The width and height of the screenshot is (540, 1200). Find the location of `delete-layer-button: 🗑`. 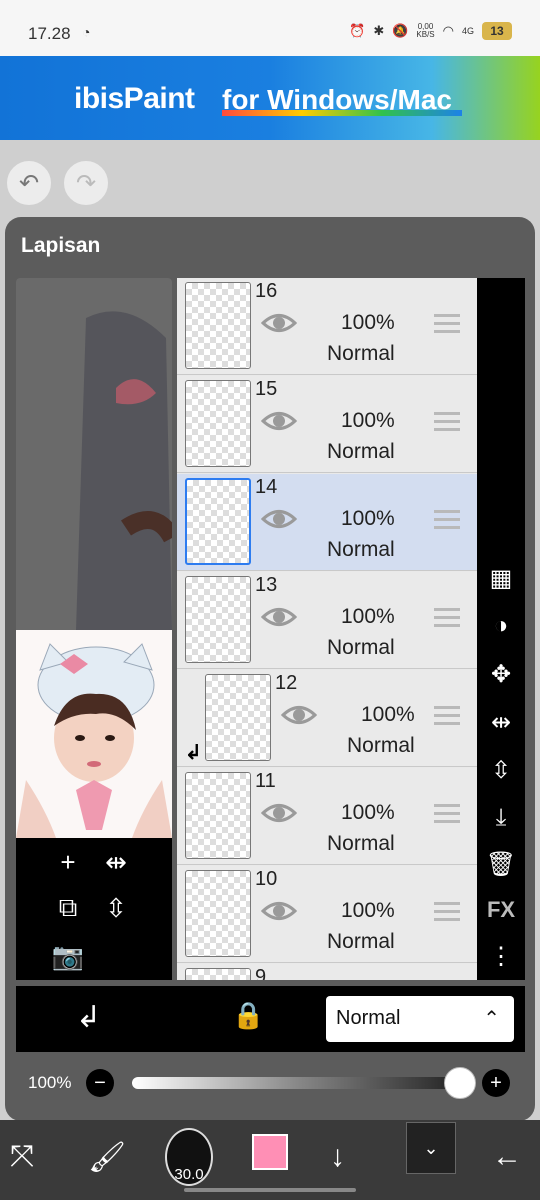

delete-layer-button: 🗑 is located at coordinates (501, 864).